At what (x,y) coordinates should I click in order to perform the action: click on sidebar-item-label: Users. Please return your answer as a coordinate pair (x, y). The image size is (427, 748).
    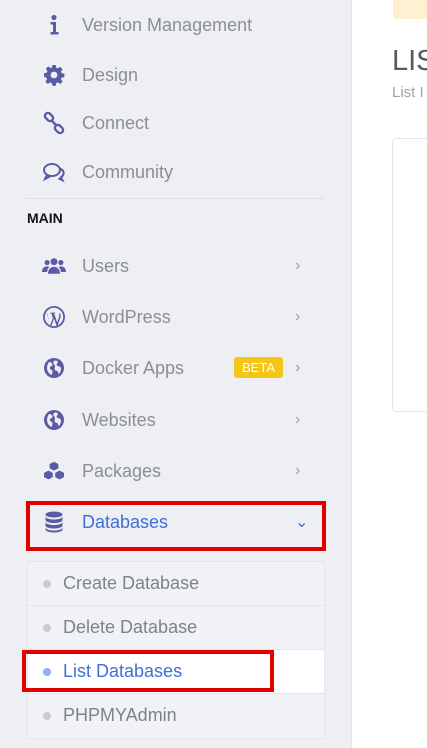
    Looking at the image, I should click on (106, 265).